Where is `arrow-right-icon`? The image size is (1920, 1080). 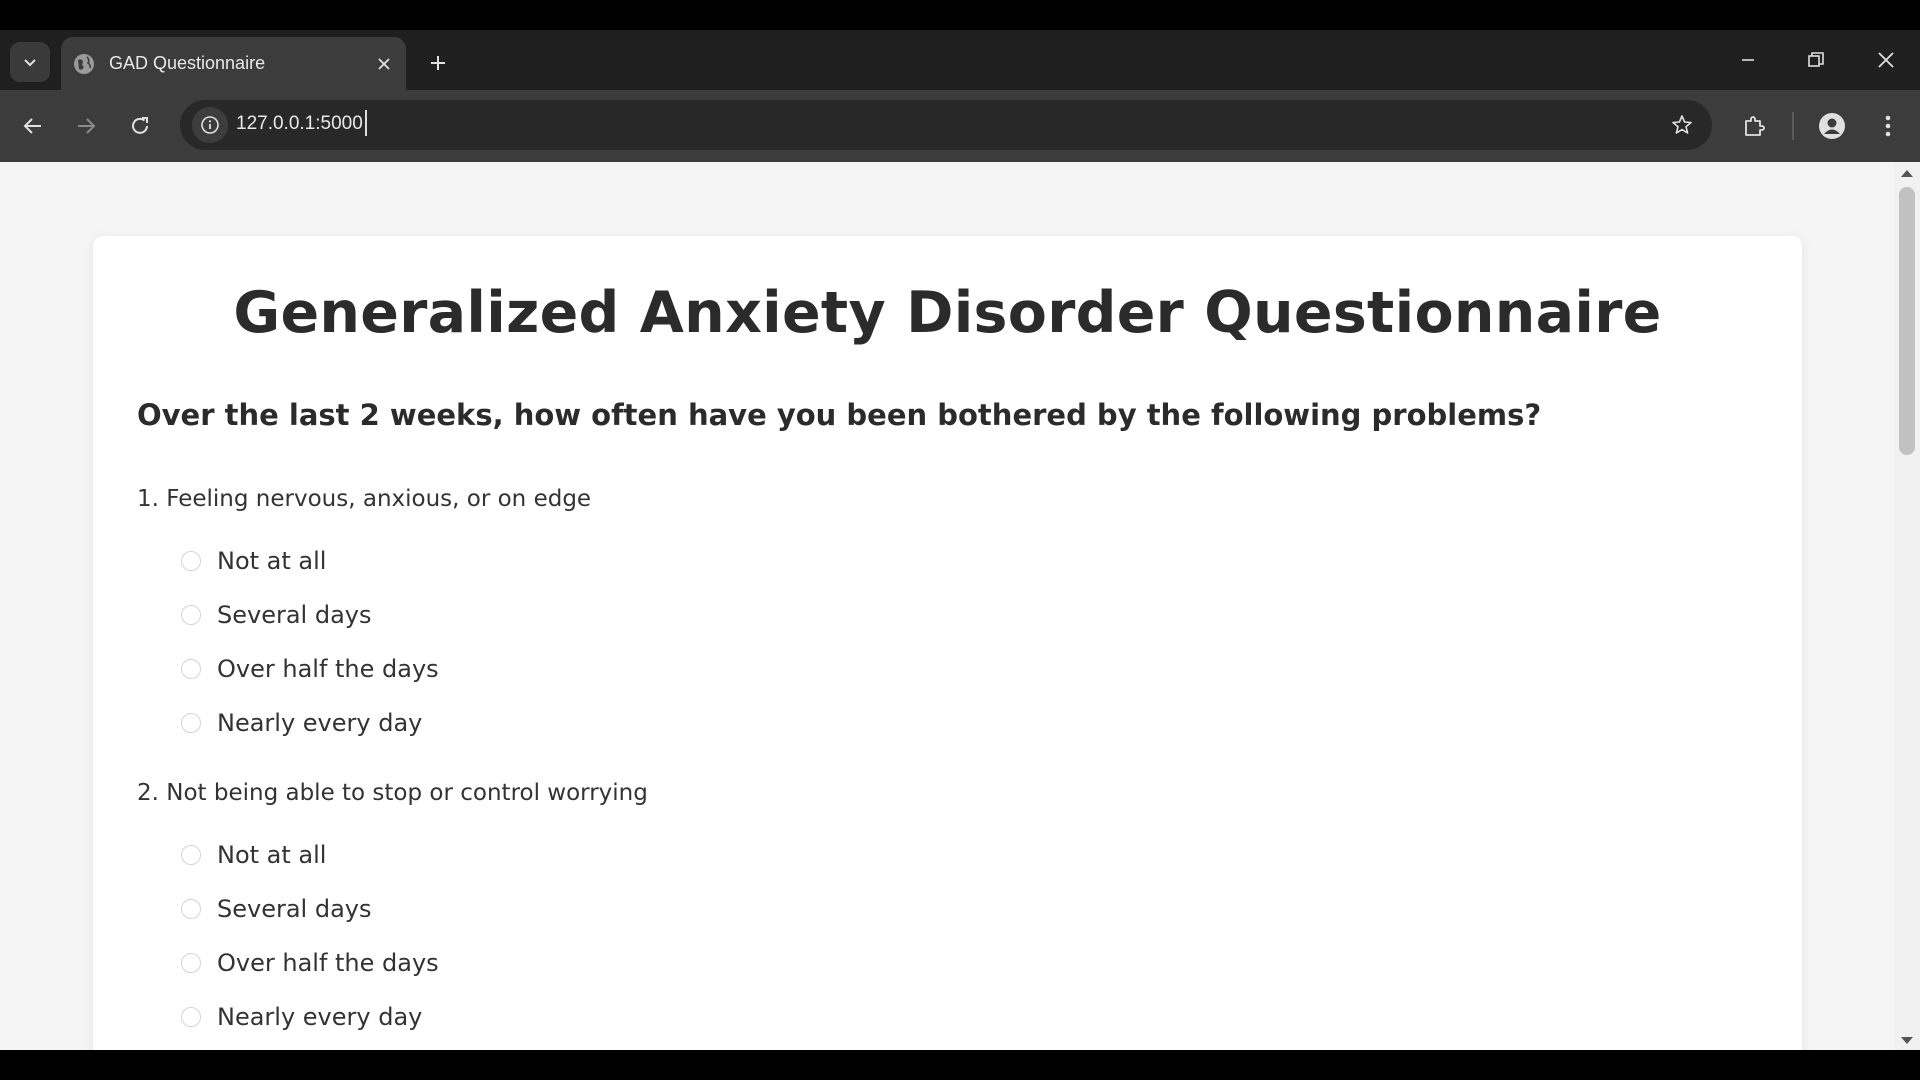
arrow-right-icon is located at coordinates (87, 126).